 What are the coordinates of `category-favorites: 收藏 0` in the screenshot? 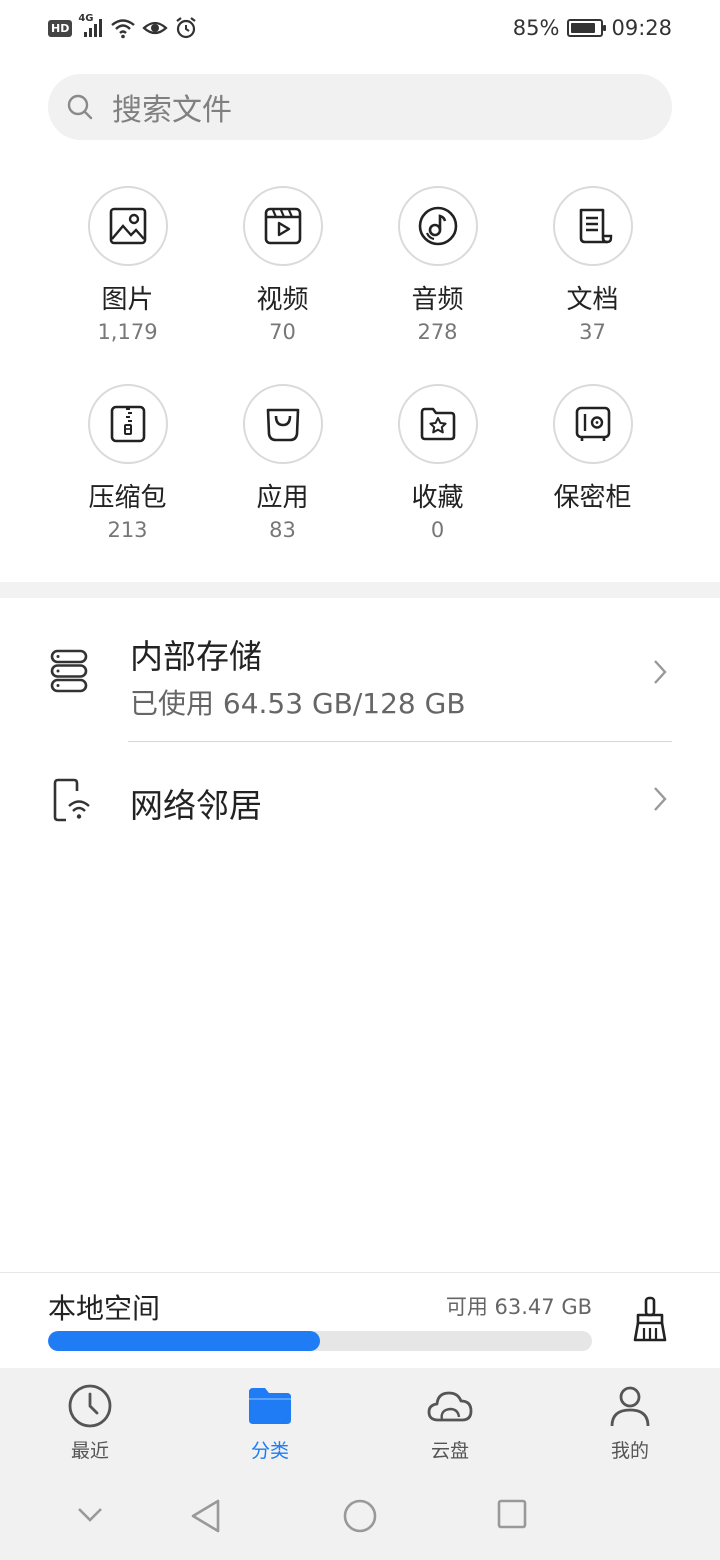 It's located at (437, 463).